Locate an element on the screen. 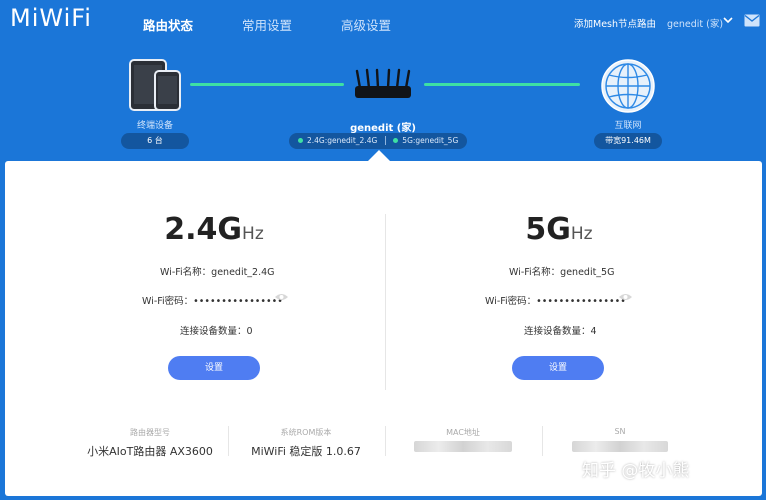 Image resolution: width=766 pixels, height=500 pixels. devices-icon is located at coordinates (156, 85).